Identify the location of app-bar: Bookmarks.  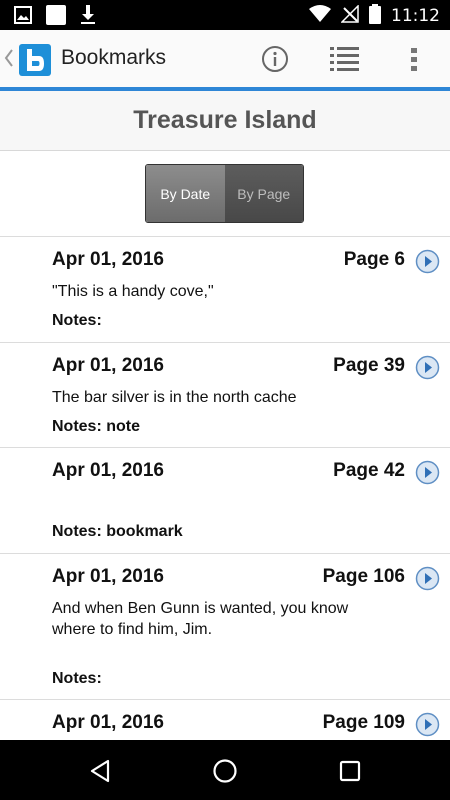
(225, 58).